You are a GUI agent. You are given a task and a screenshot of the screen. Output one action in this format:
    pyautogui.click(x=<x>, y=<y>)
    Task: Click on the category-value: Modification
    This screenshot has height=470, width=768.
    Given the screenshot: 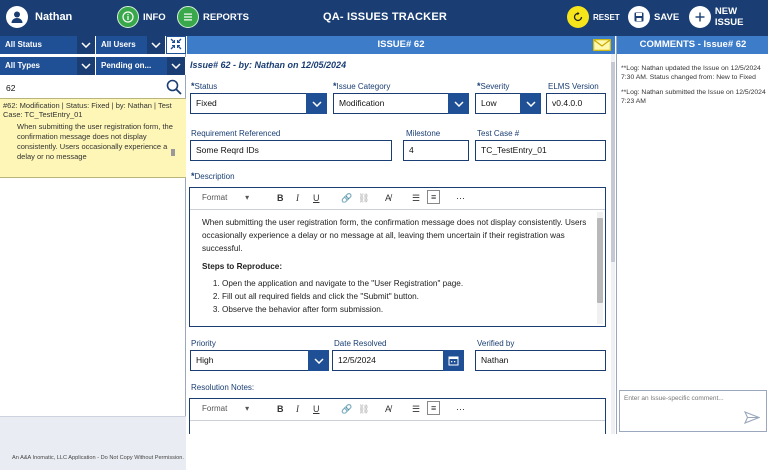 What is the action you would take?
    pyautogui.click(x=362, y=103)
    